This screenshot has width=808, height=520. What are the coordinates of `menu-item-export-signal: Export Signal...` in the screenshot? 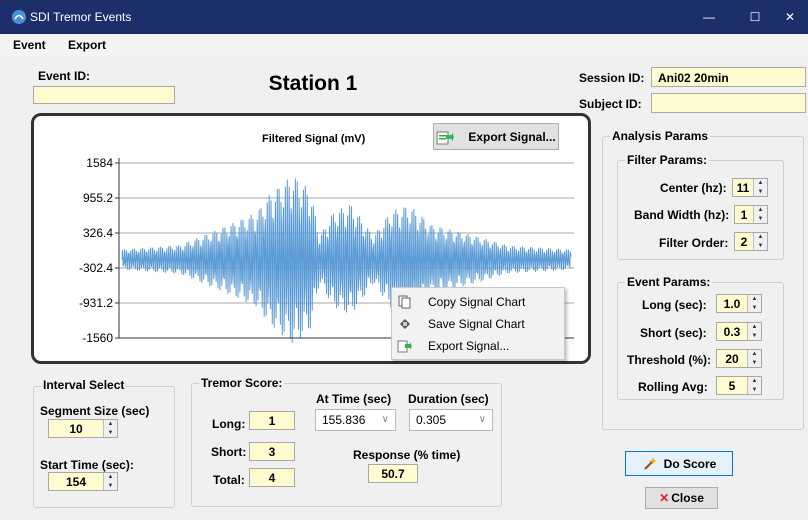 It's located at (478, 346).